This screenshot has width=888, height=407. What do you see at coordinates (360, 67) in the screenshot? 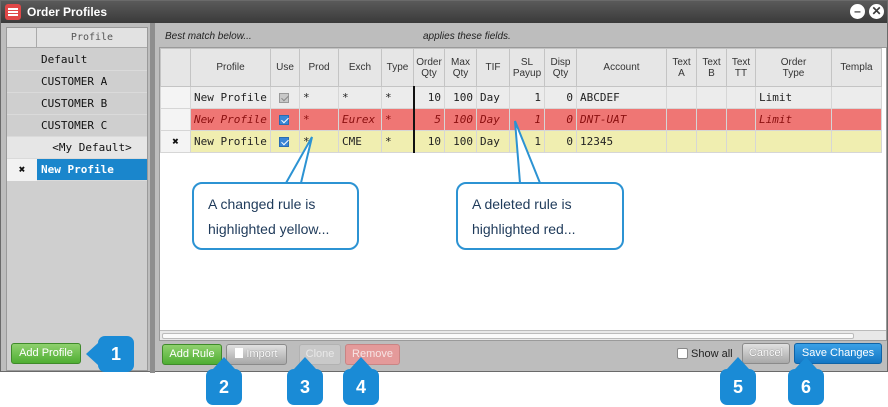
I see `col-header: Exch` at bounding box center [360, 67].